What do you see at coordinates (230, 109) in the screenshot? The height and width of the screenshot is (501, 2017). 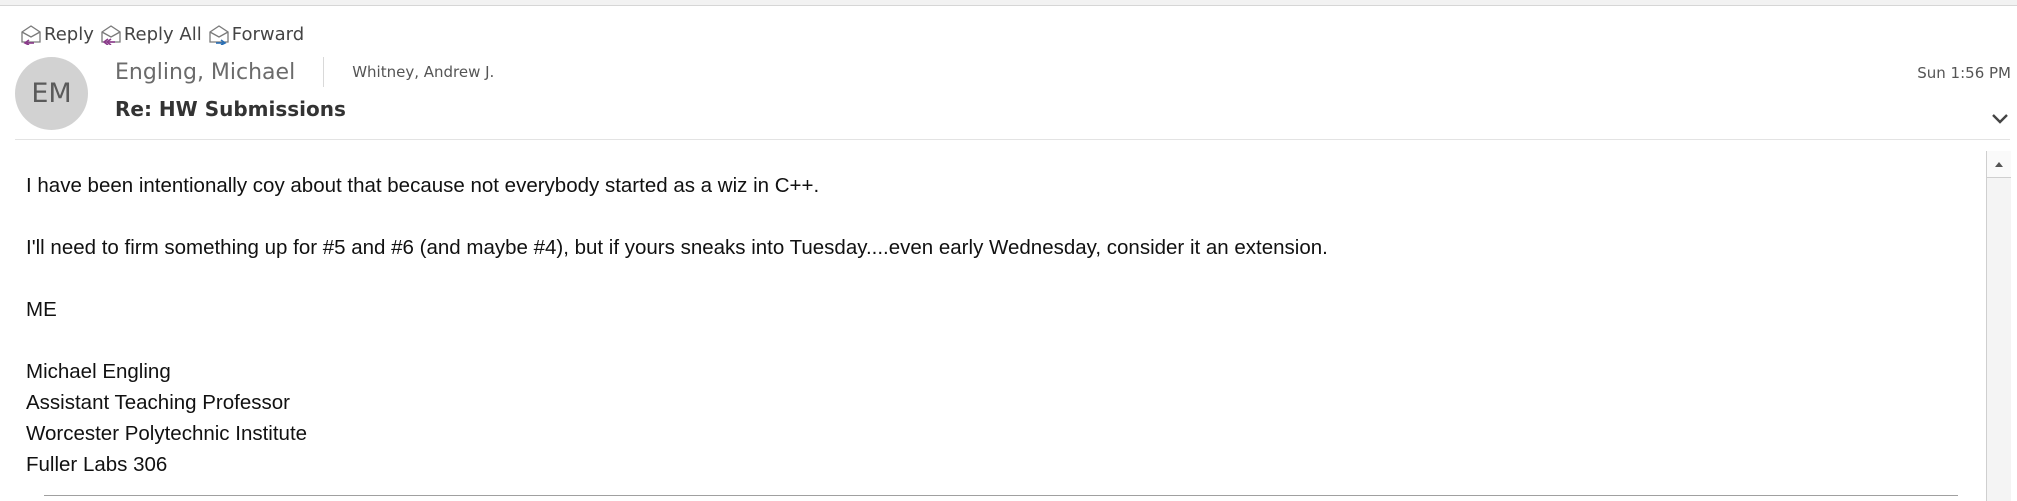 I see `message-subject: Re: HW Submissions` at bounding box center [230, 109].